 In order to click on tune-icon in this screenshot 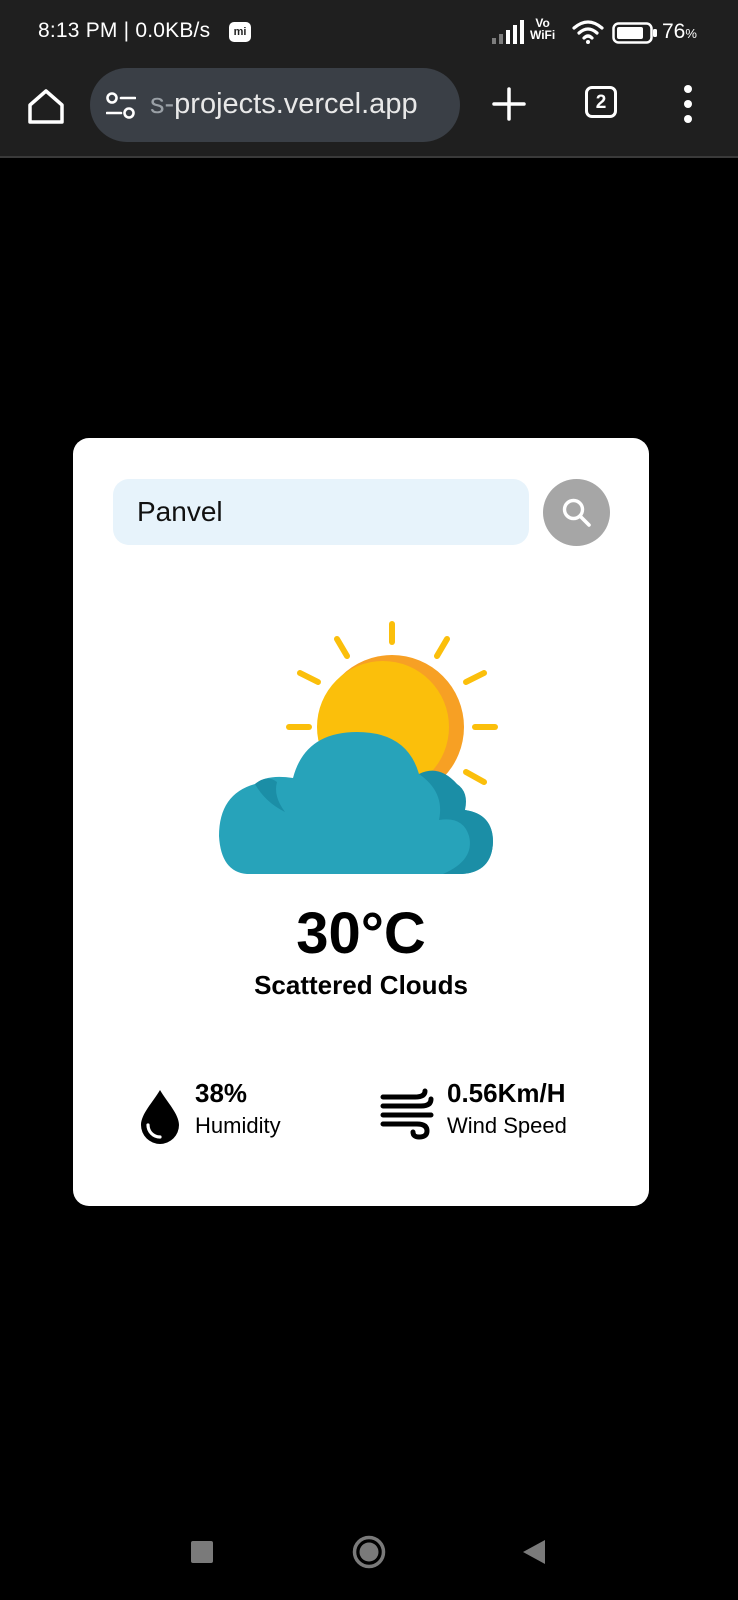, I will do `click(121, 106)`.